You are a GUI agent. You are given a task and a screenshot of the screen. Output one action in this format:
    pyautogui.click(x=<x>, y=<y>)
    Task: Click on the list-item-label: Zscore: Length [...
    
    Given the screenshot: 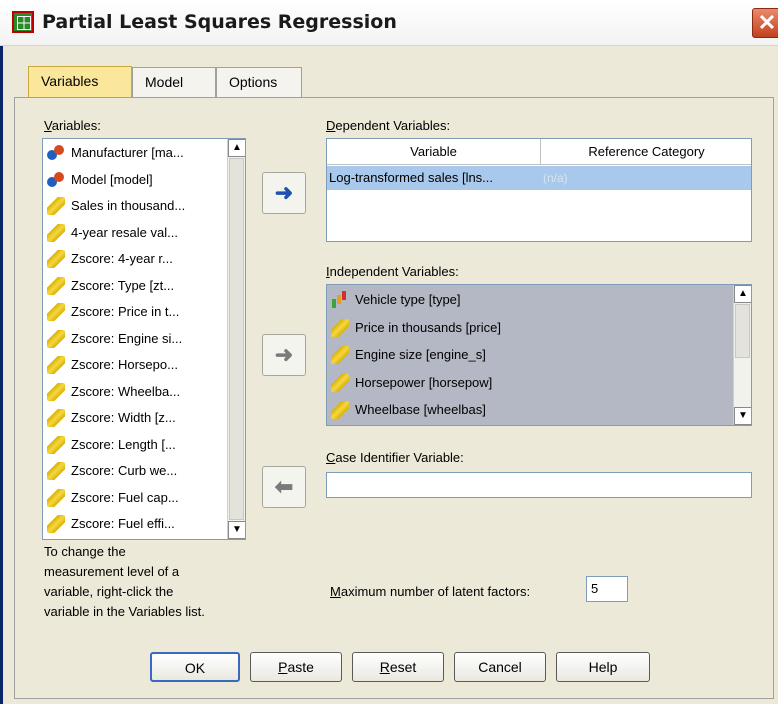 What is the action you would take?
    pyautogui.click(x=123, y=444)
    